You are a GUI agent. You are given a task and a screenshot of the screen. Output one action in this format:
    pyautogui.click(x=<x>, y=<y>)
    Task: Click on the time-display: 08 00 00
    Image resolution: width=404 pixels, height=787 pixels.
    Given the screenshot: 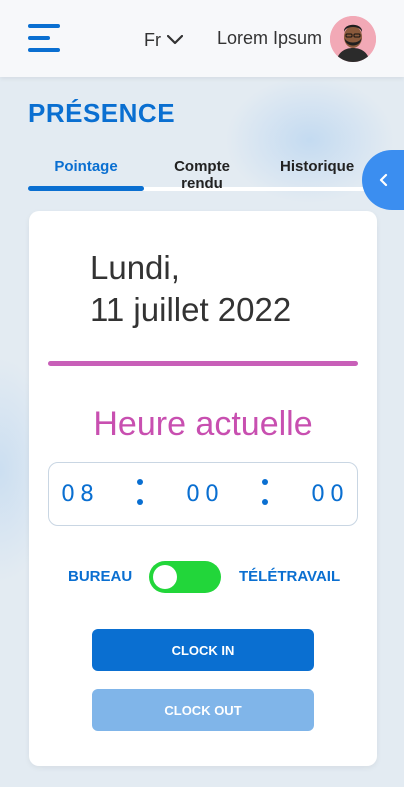 What is the action you would take?
    pyautogui.click(x=203, y=494)
    